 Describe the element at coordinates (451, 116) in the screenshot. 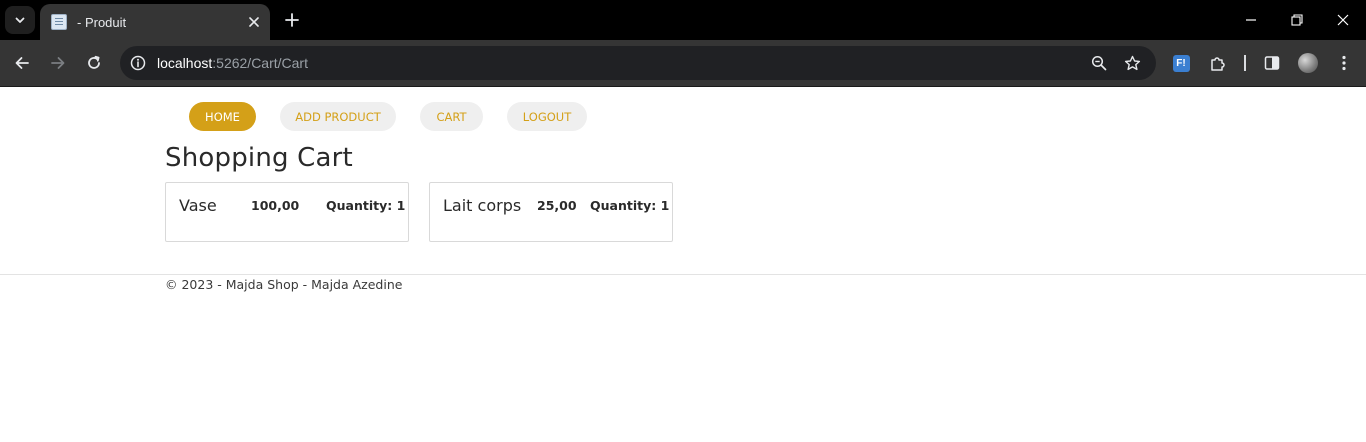

I see `nav-cart-link: CART` at that location.